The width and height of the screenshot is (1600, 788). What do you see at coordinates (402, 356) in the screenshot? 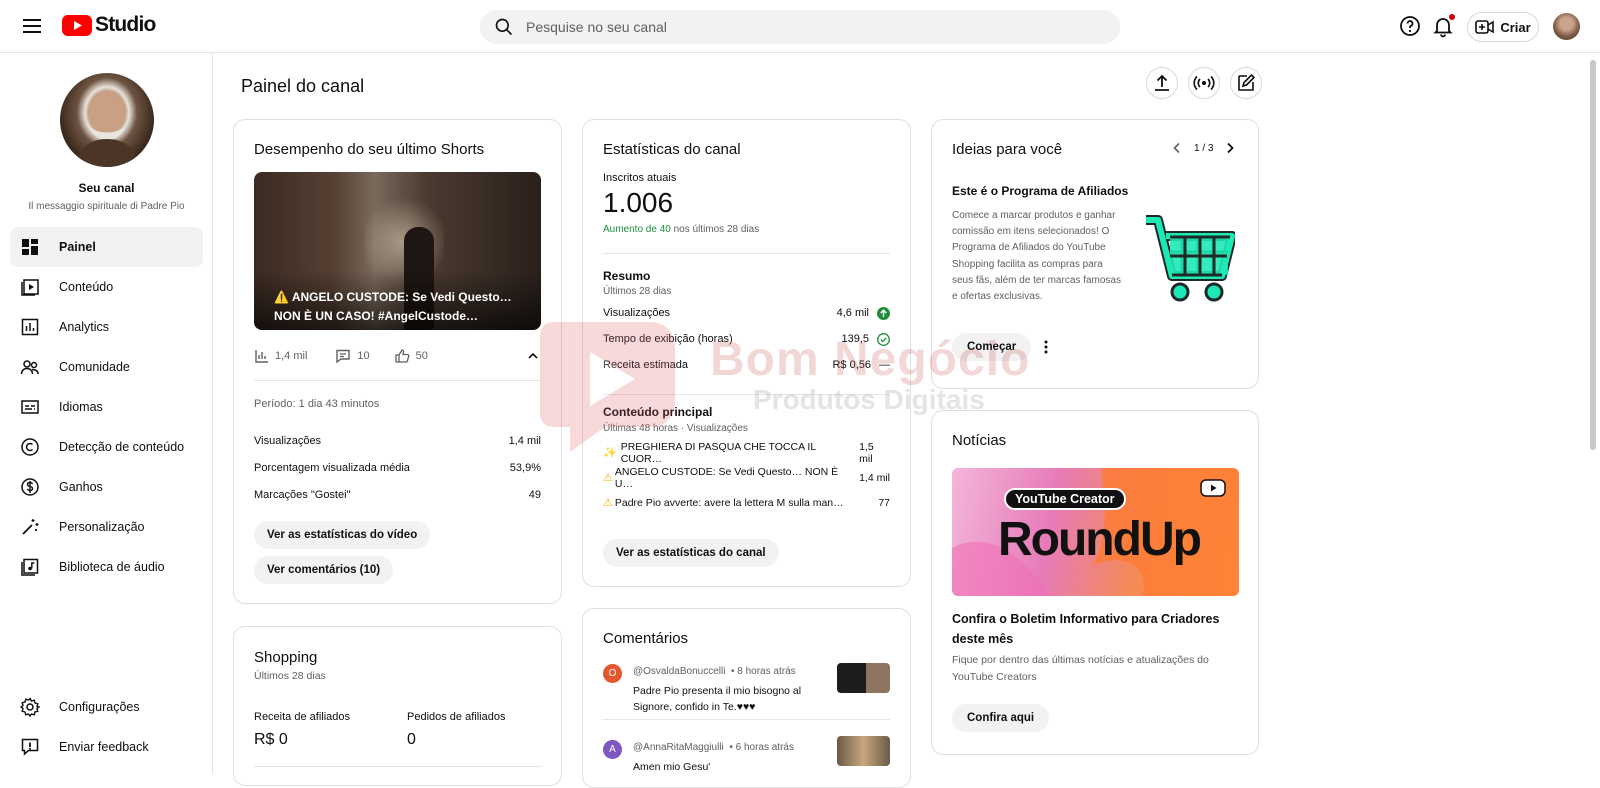
I see `thumbs-up-icon` at bounding box center [402, 356].